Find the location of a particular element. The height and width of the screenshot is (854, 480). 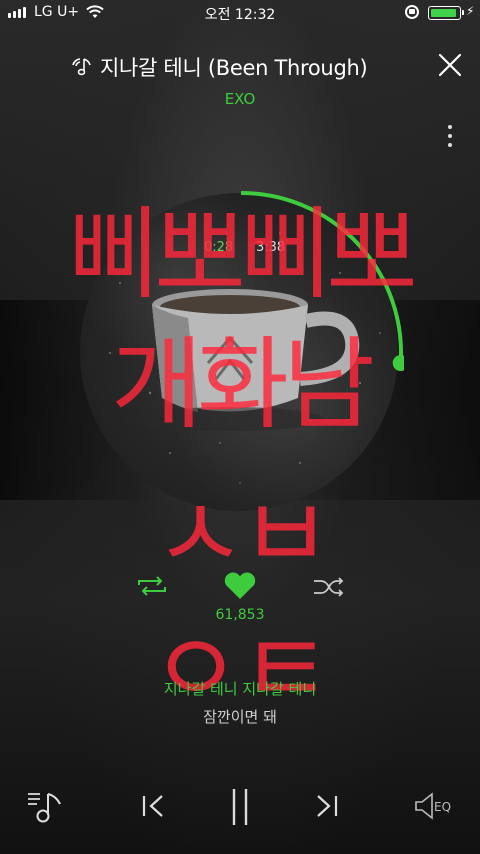

rotation-lock-icon is located at coordinates (412, 12).